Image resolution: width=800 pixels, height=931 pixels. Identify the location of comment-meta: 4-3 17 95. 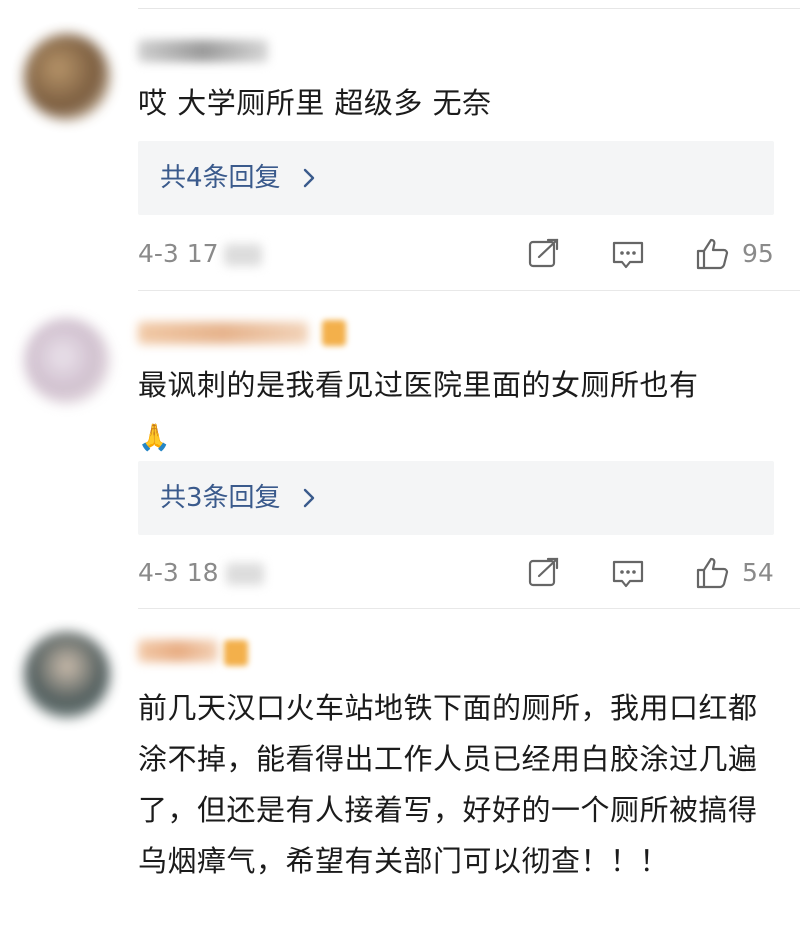
(458, 254).